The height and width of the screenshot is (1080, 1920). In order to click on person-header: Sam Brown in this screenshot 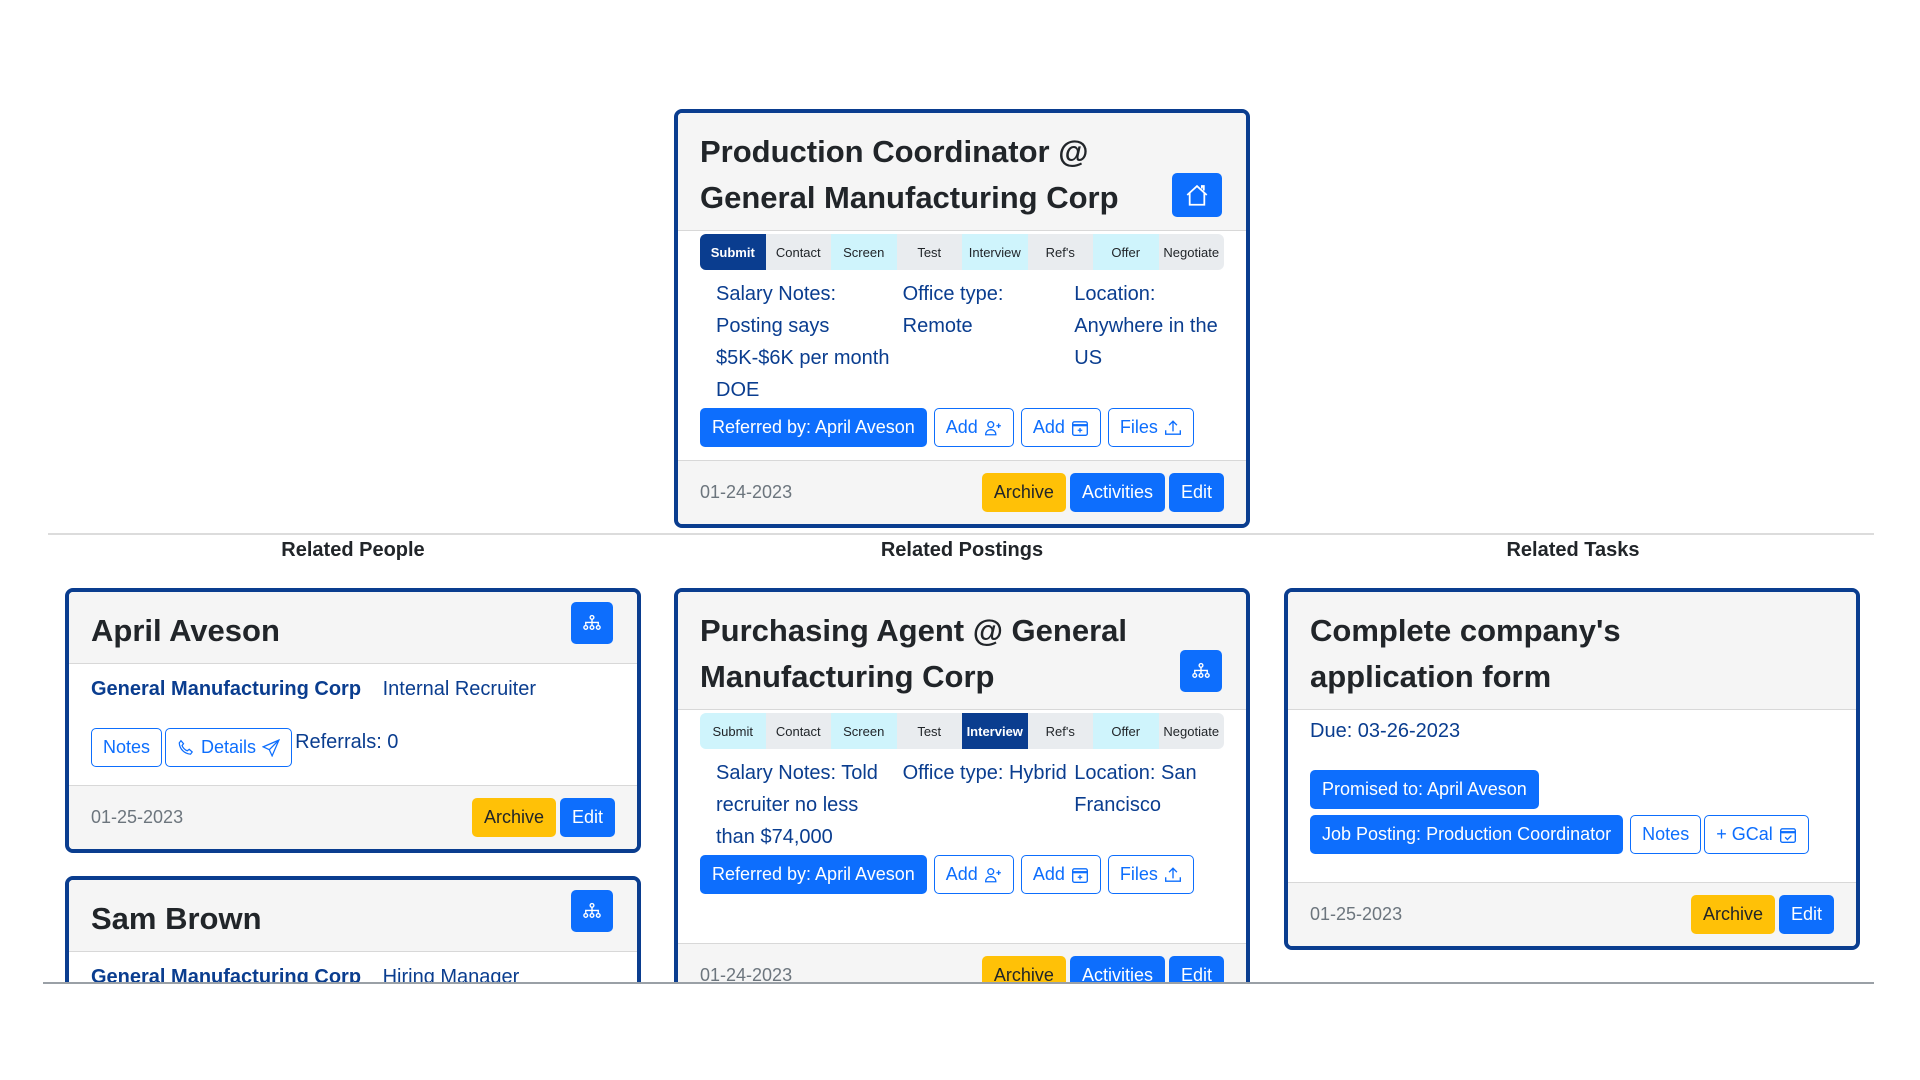, I will do `click(353, 916)`.